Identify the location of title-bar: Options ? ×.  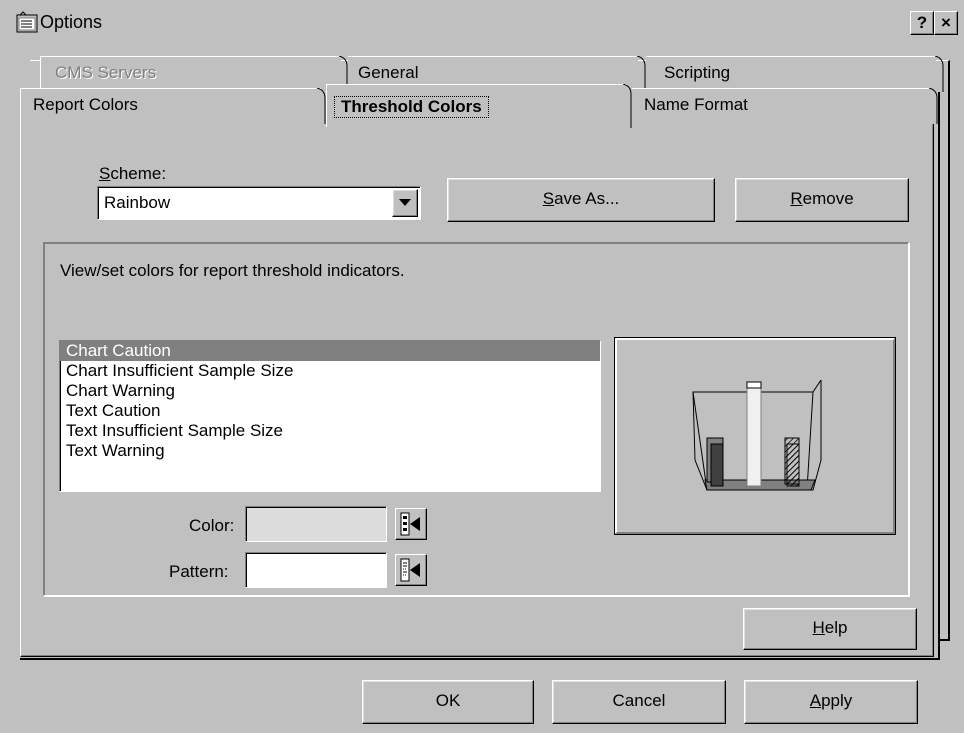
(482, 23).